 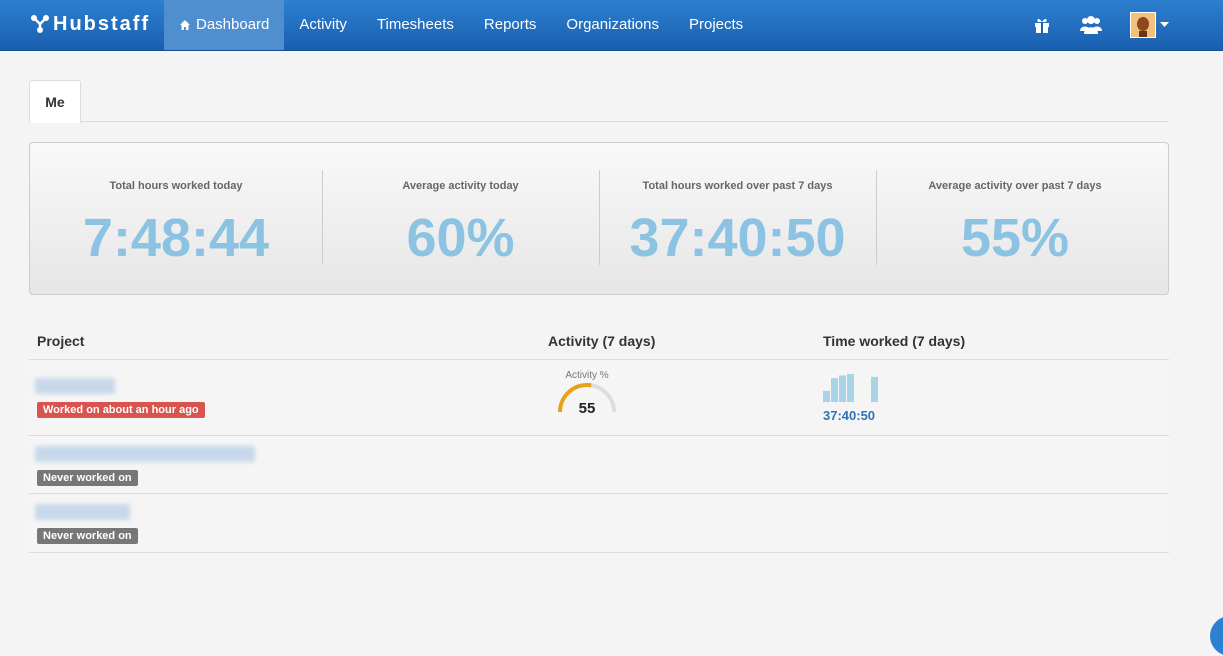 I want to click on stat-label: Total hours worked over past 7 days, so click(x=737, y=186).